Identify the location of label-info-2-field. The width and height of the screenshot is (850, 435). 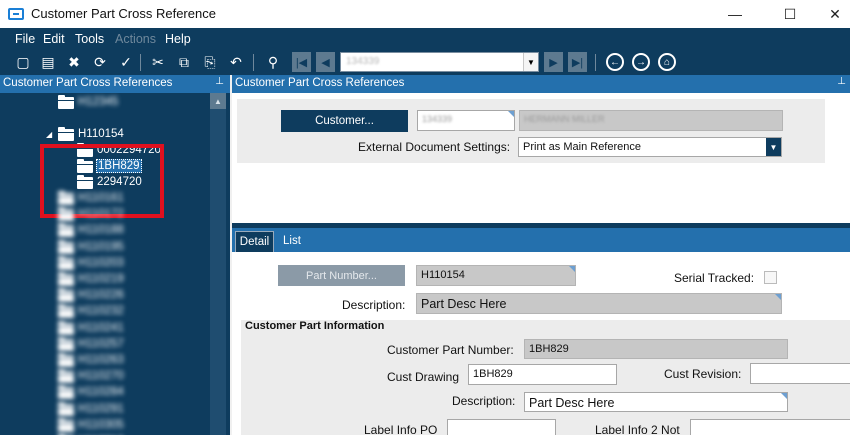
(770, 427).